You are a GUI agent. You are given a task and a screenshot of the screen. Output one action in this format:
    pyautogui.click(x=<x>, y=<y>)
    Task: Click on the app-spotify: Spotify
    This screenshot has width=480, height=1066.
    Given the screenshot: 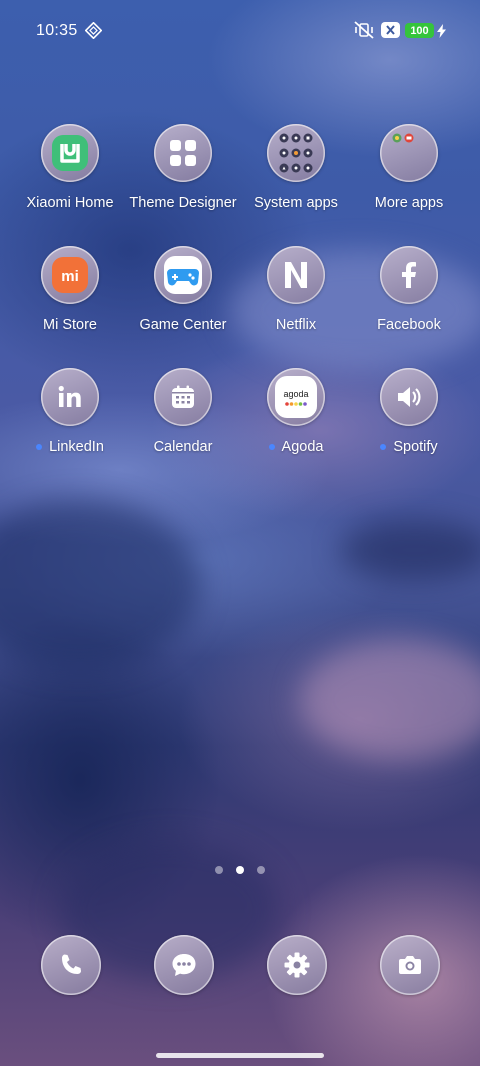 What is the action you would take?
    pyautogui.click(x=409, y=418)
    